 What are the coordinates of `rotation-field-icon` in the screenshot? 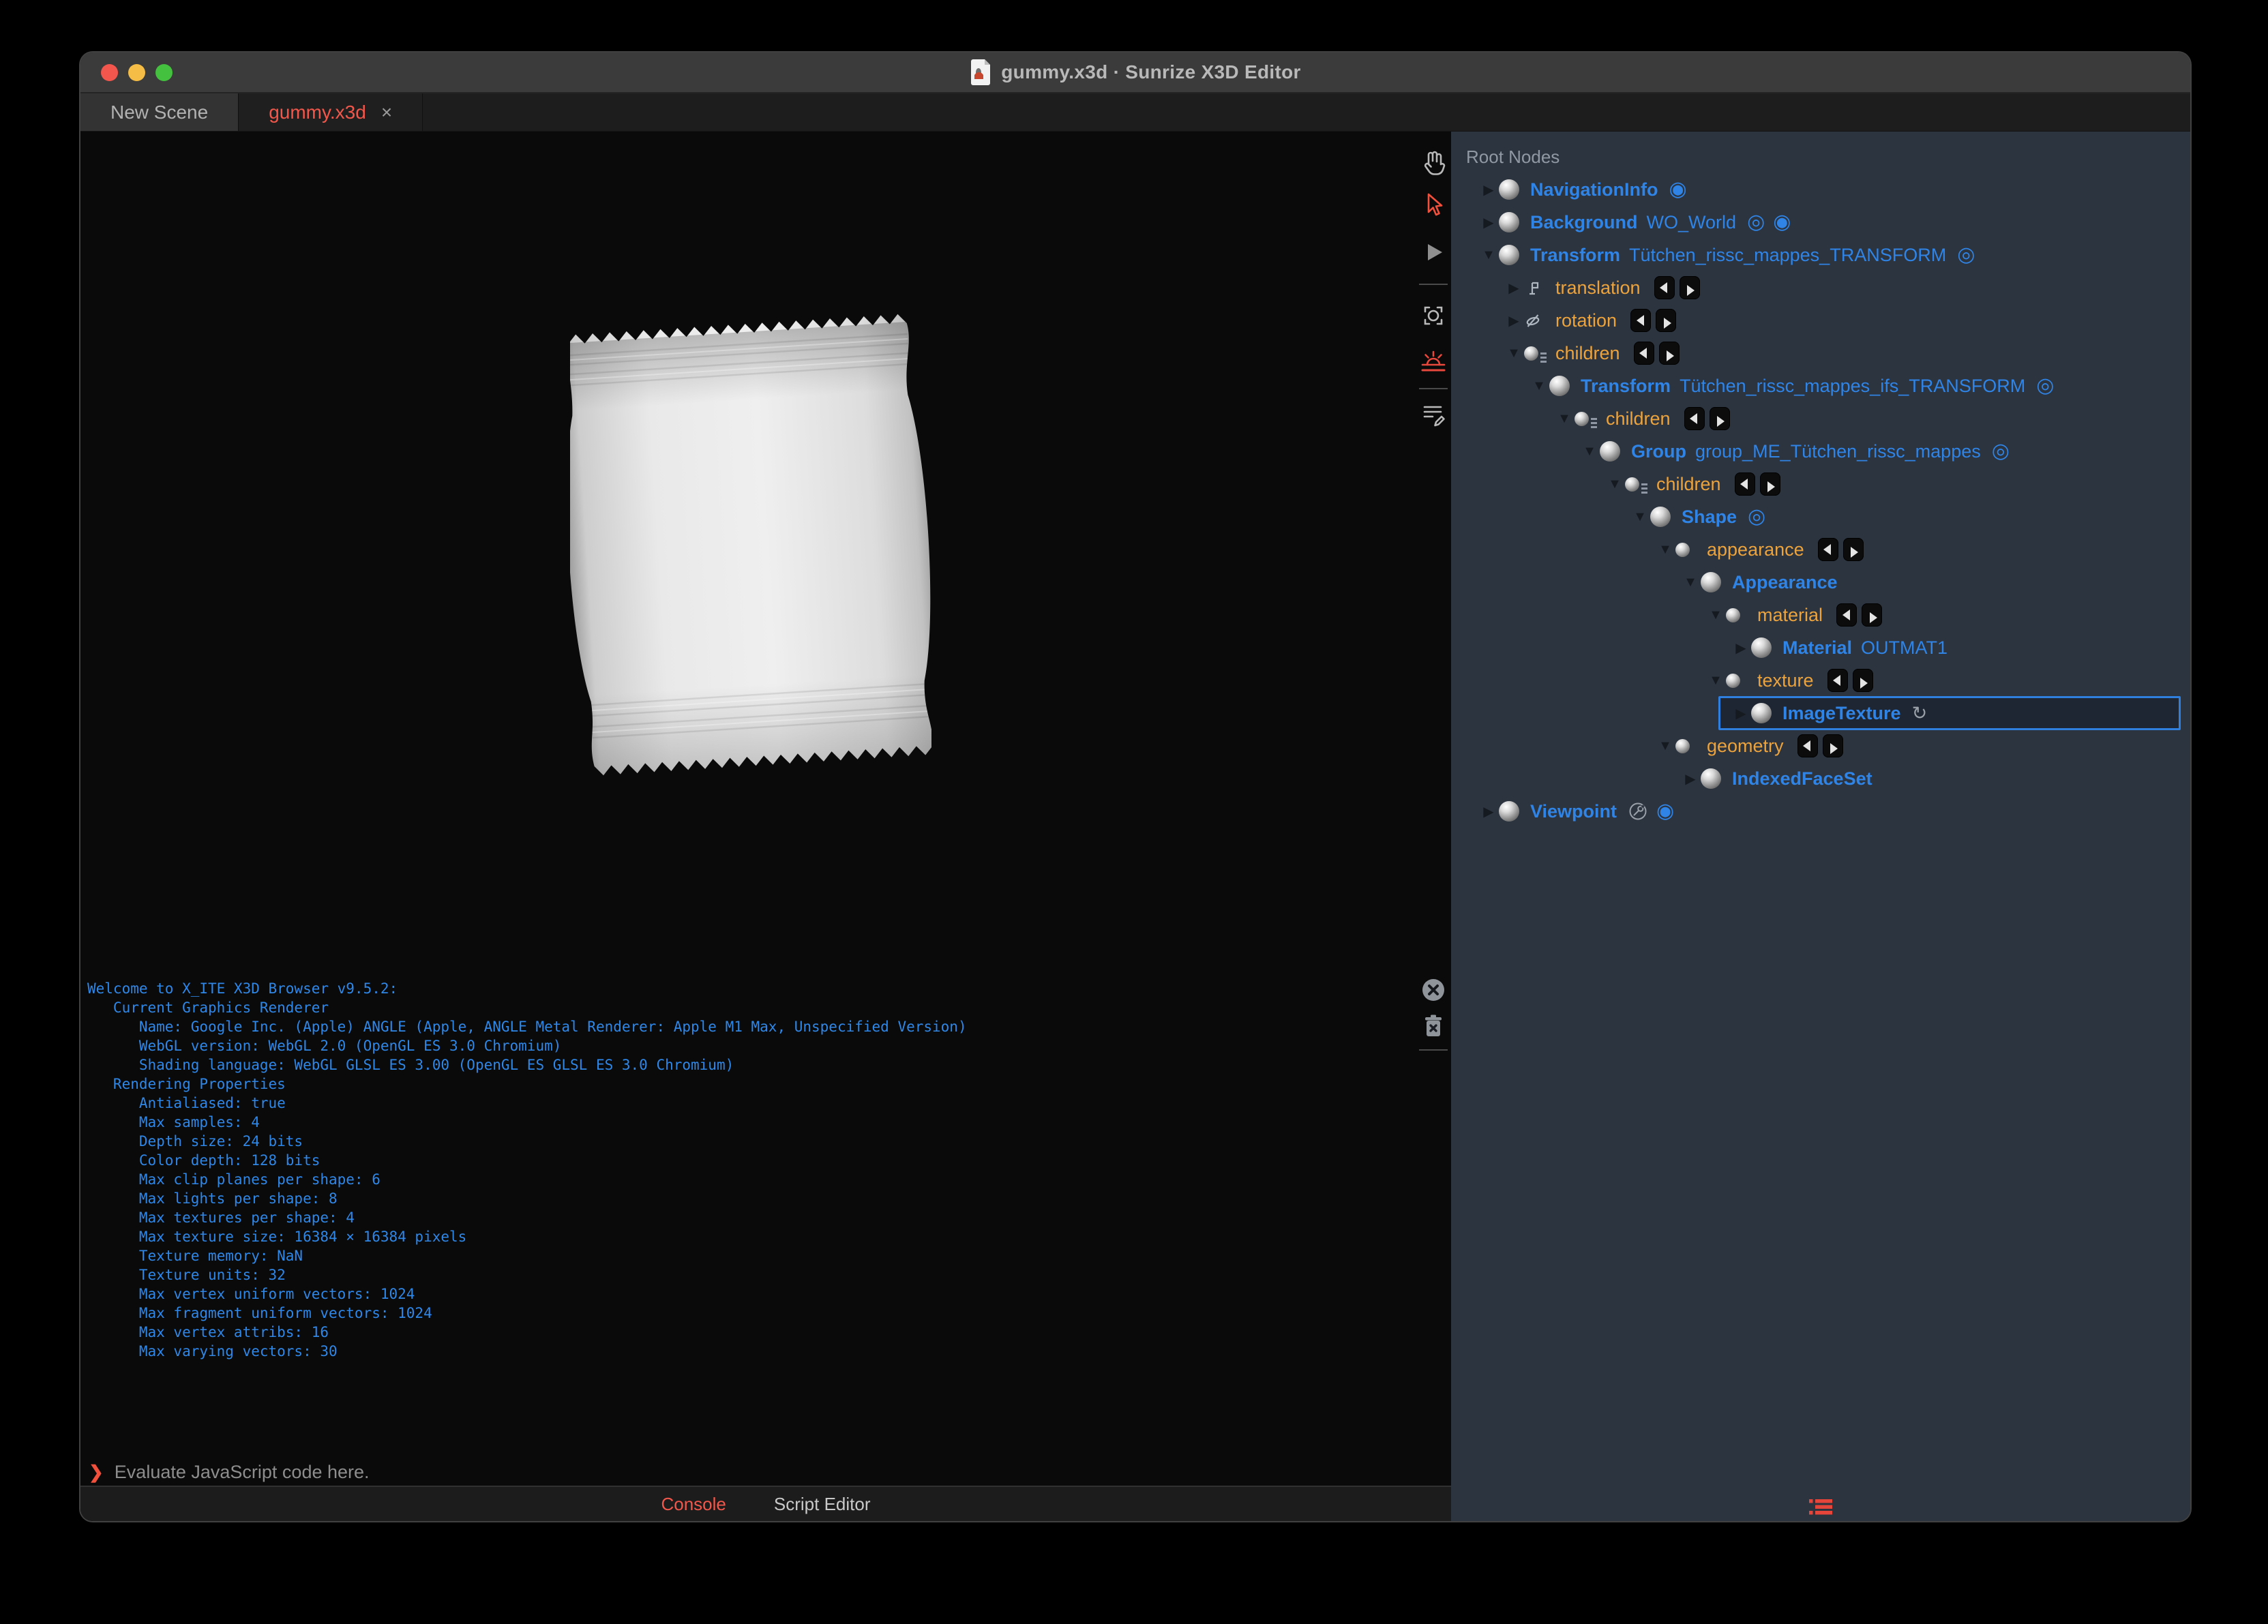 It's located at (1533, 320).